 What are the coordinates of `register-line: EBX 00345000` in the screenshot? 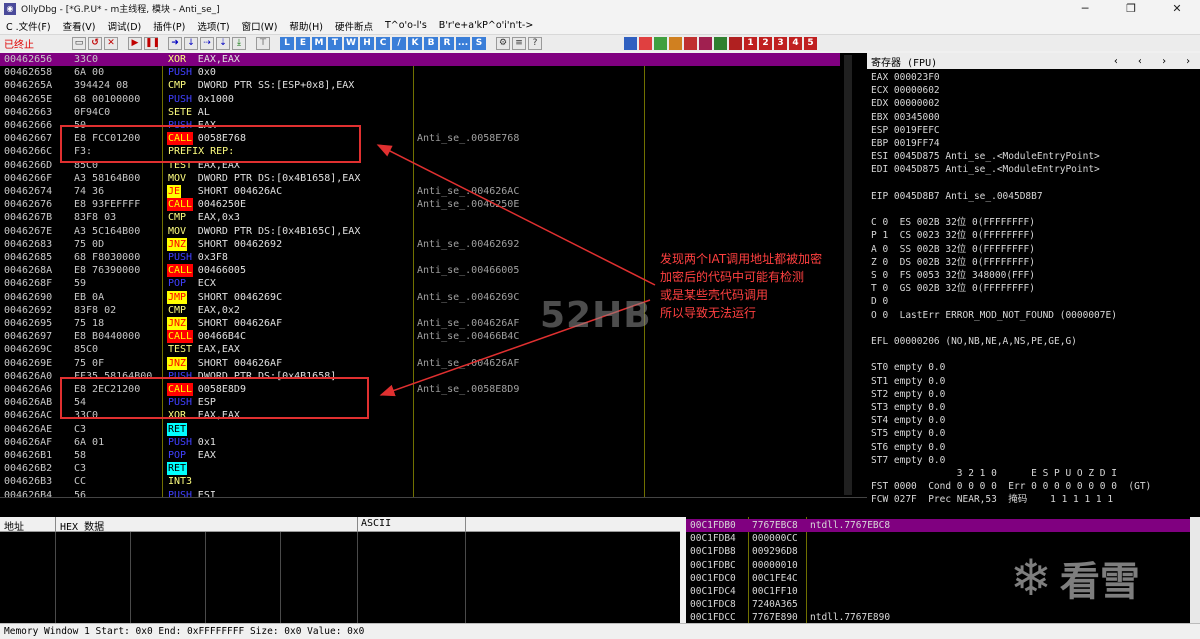 It's located at (905, 117).